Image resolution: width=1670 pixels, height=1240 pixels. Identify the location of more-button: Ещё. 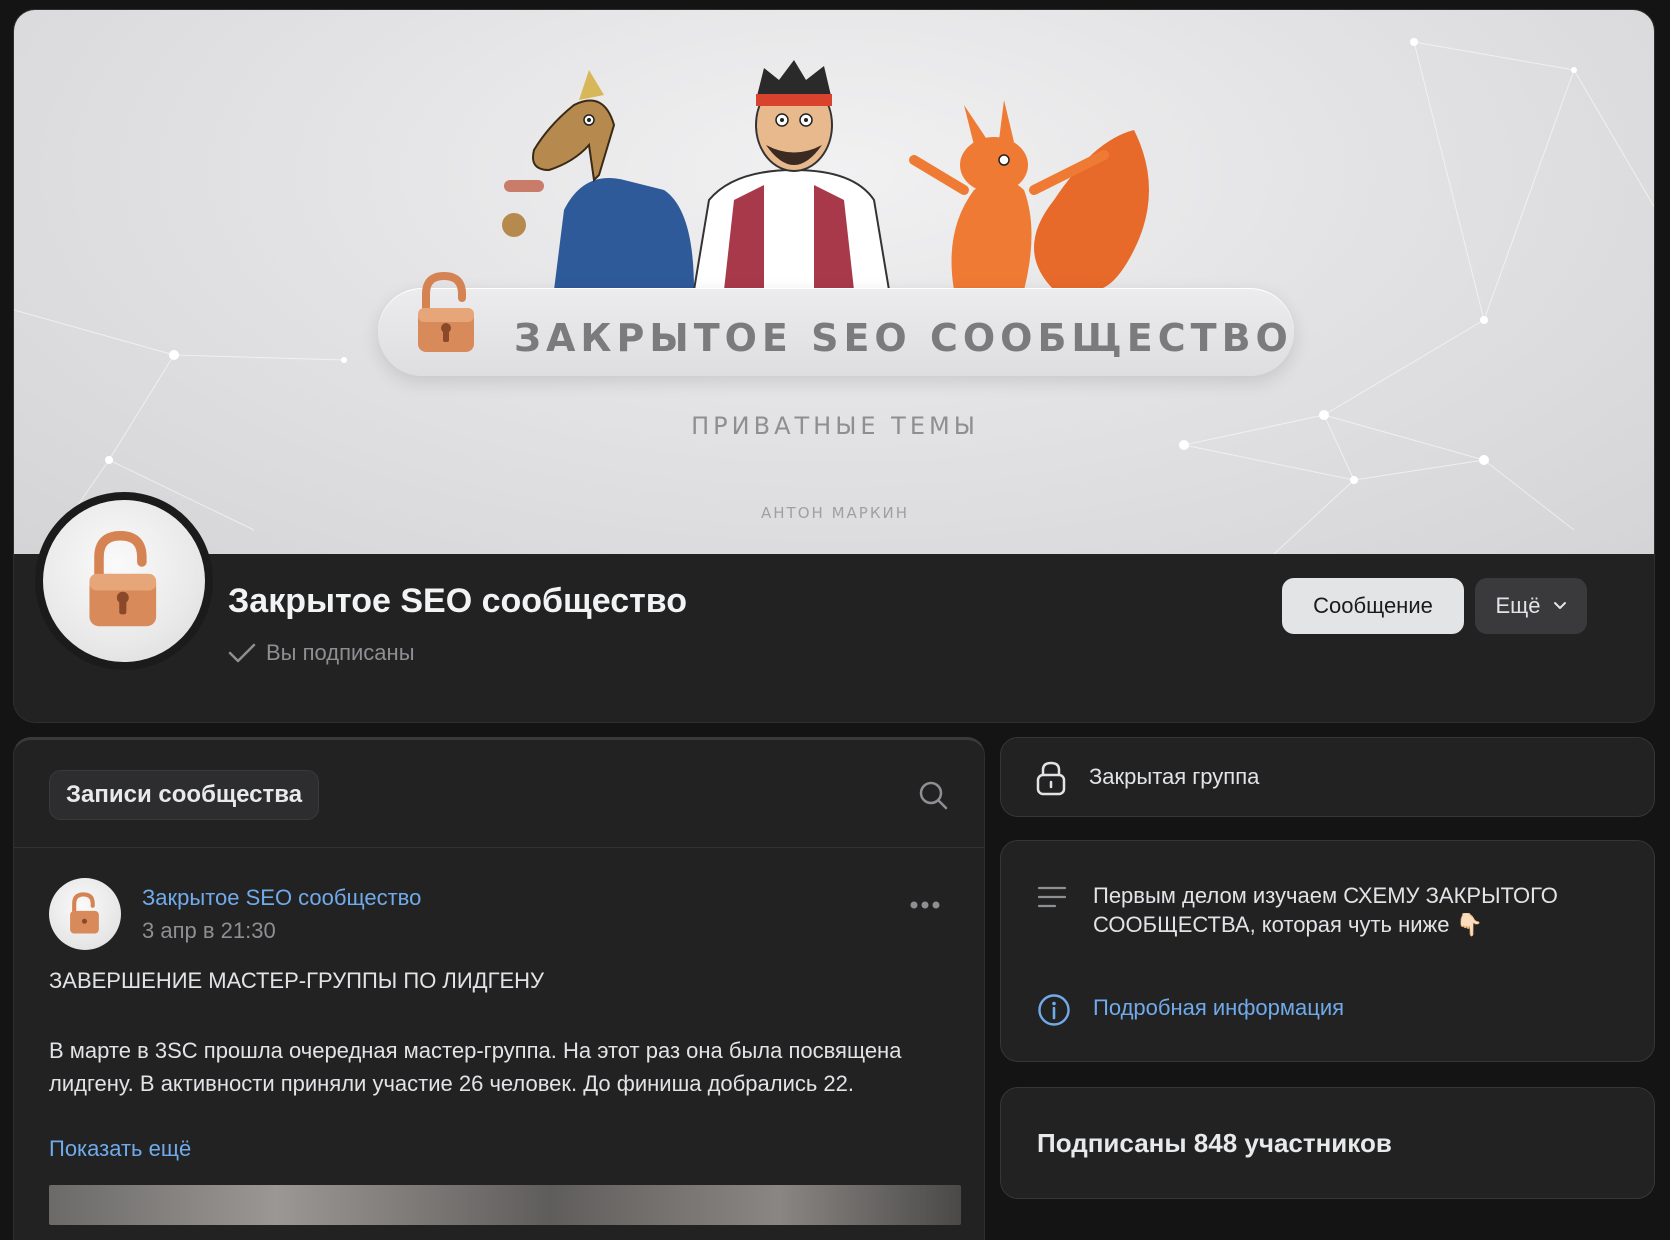
(1531, 606).